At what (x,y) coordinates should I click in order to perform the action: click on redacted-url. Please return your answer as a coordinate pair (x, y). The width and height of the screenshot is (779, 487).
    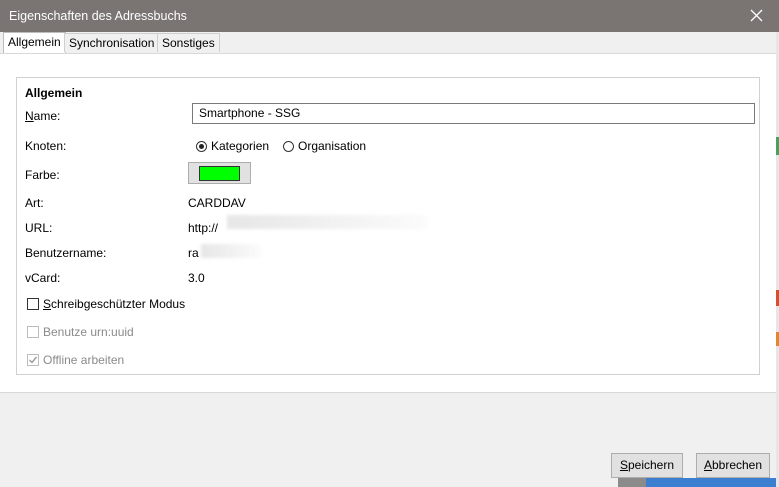
    Looking at the image, I should click on (327, 222).